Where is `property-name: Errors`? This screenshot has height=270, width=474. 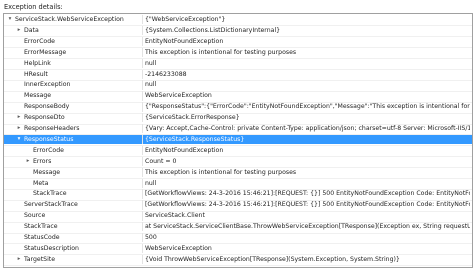 property-name: Errors is located at coordinates (42, 161).